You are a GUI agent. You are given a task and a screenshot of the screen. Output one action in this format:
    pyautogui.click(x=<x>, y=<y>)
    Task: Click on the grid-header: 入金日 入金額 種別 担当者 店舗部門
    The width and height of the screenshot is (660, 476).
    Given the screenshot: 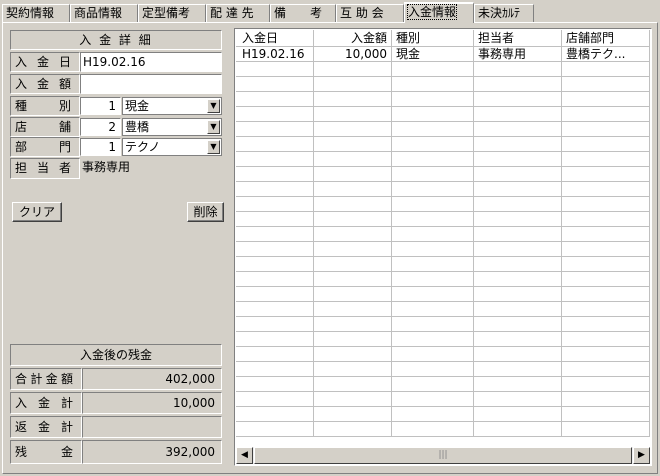 What is the action you would take?
    pyautogui.click(x=443, y=38)
    